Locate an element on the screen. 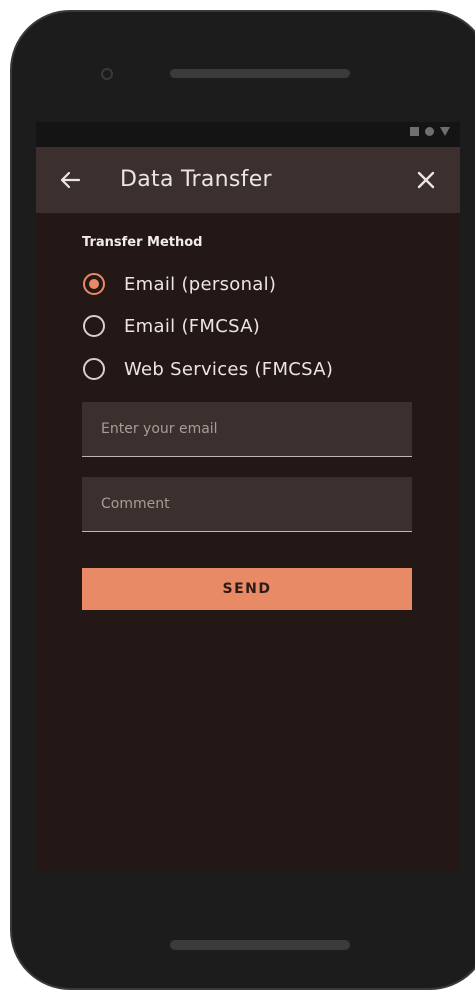 Image resolution: width=475 pixels, height=990 pixels. radio-email-fmcsa: Email (FMCSA) is located at coordinates (171, 326).